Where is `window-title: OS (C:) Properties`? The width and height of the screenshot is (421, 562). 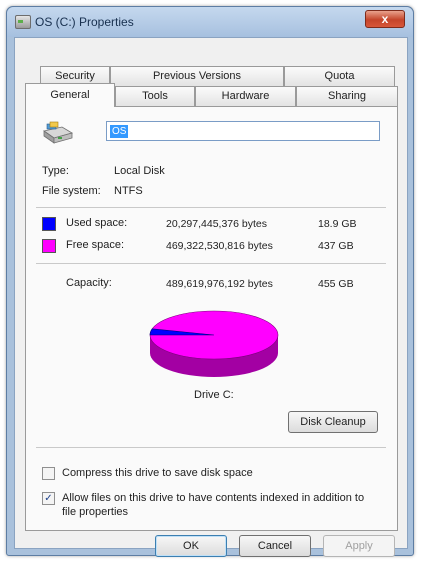
window-title: OS (C:) Properties is located at coordinates (84, 22).